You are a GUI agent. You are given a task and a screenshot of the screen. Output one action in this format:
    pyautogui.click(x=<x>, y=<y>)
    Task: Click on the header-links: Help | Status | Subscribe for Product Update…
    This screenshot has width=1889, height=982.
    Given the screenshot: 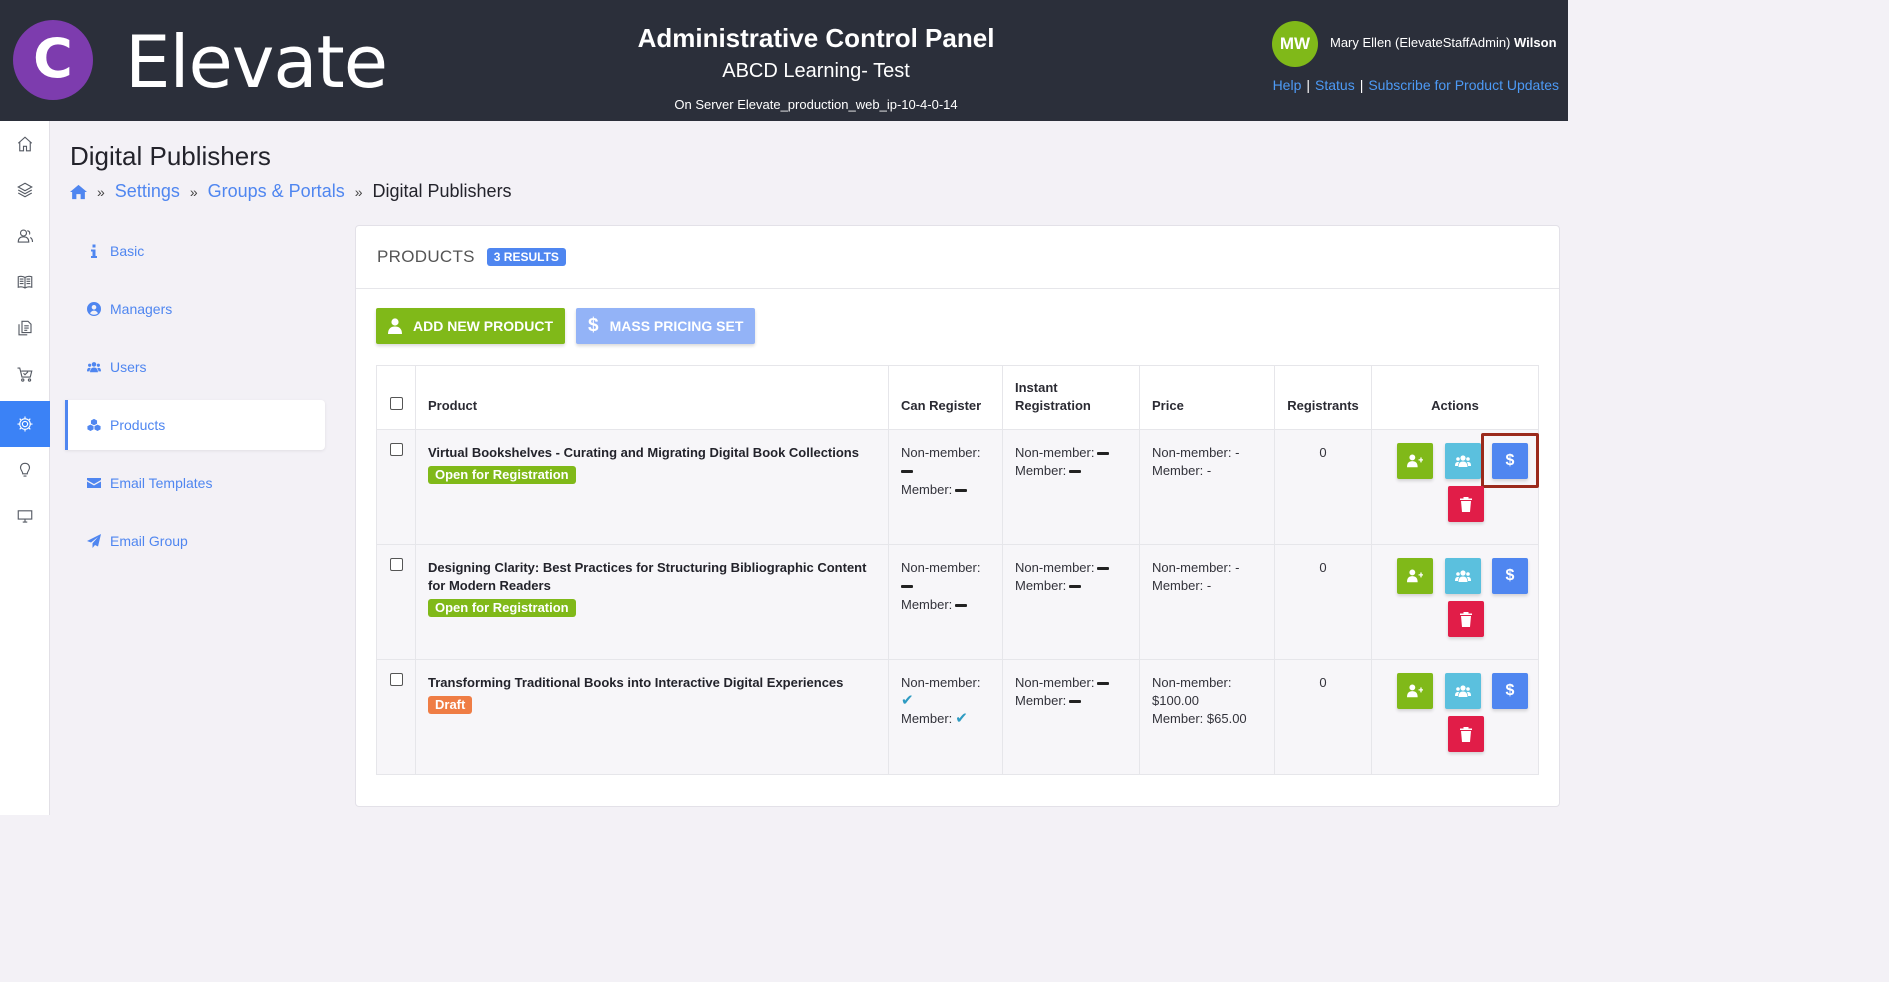 What is the action you would take?
    pyautogui.click(x=1416, y=85)
    